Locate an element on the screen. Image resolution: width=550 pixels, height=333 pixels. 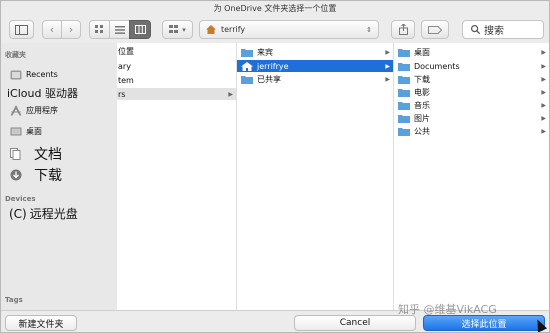
sidebar-item-downloads: 下载 is located at coordinates (35, 175).